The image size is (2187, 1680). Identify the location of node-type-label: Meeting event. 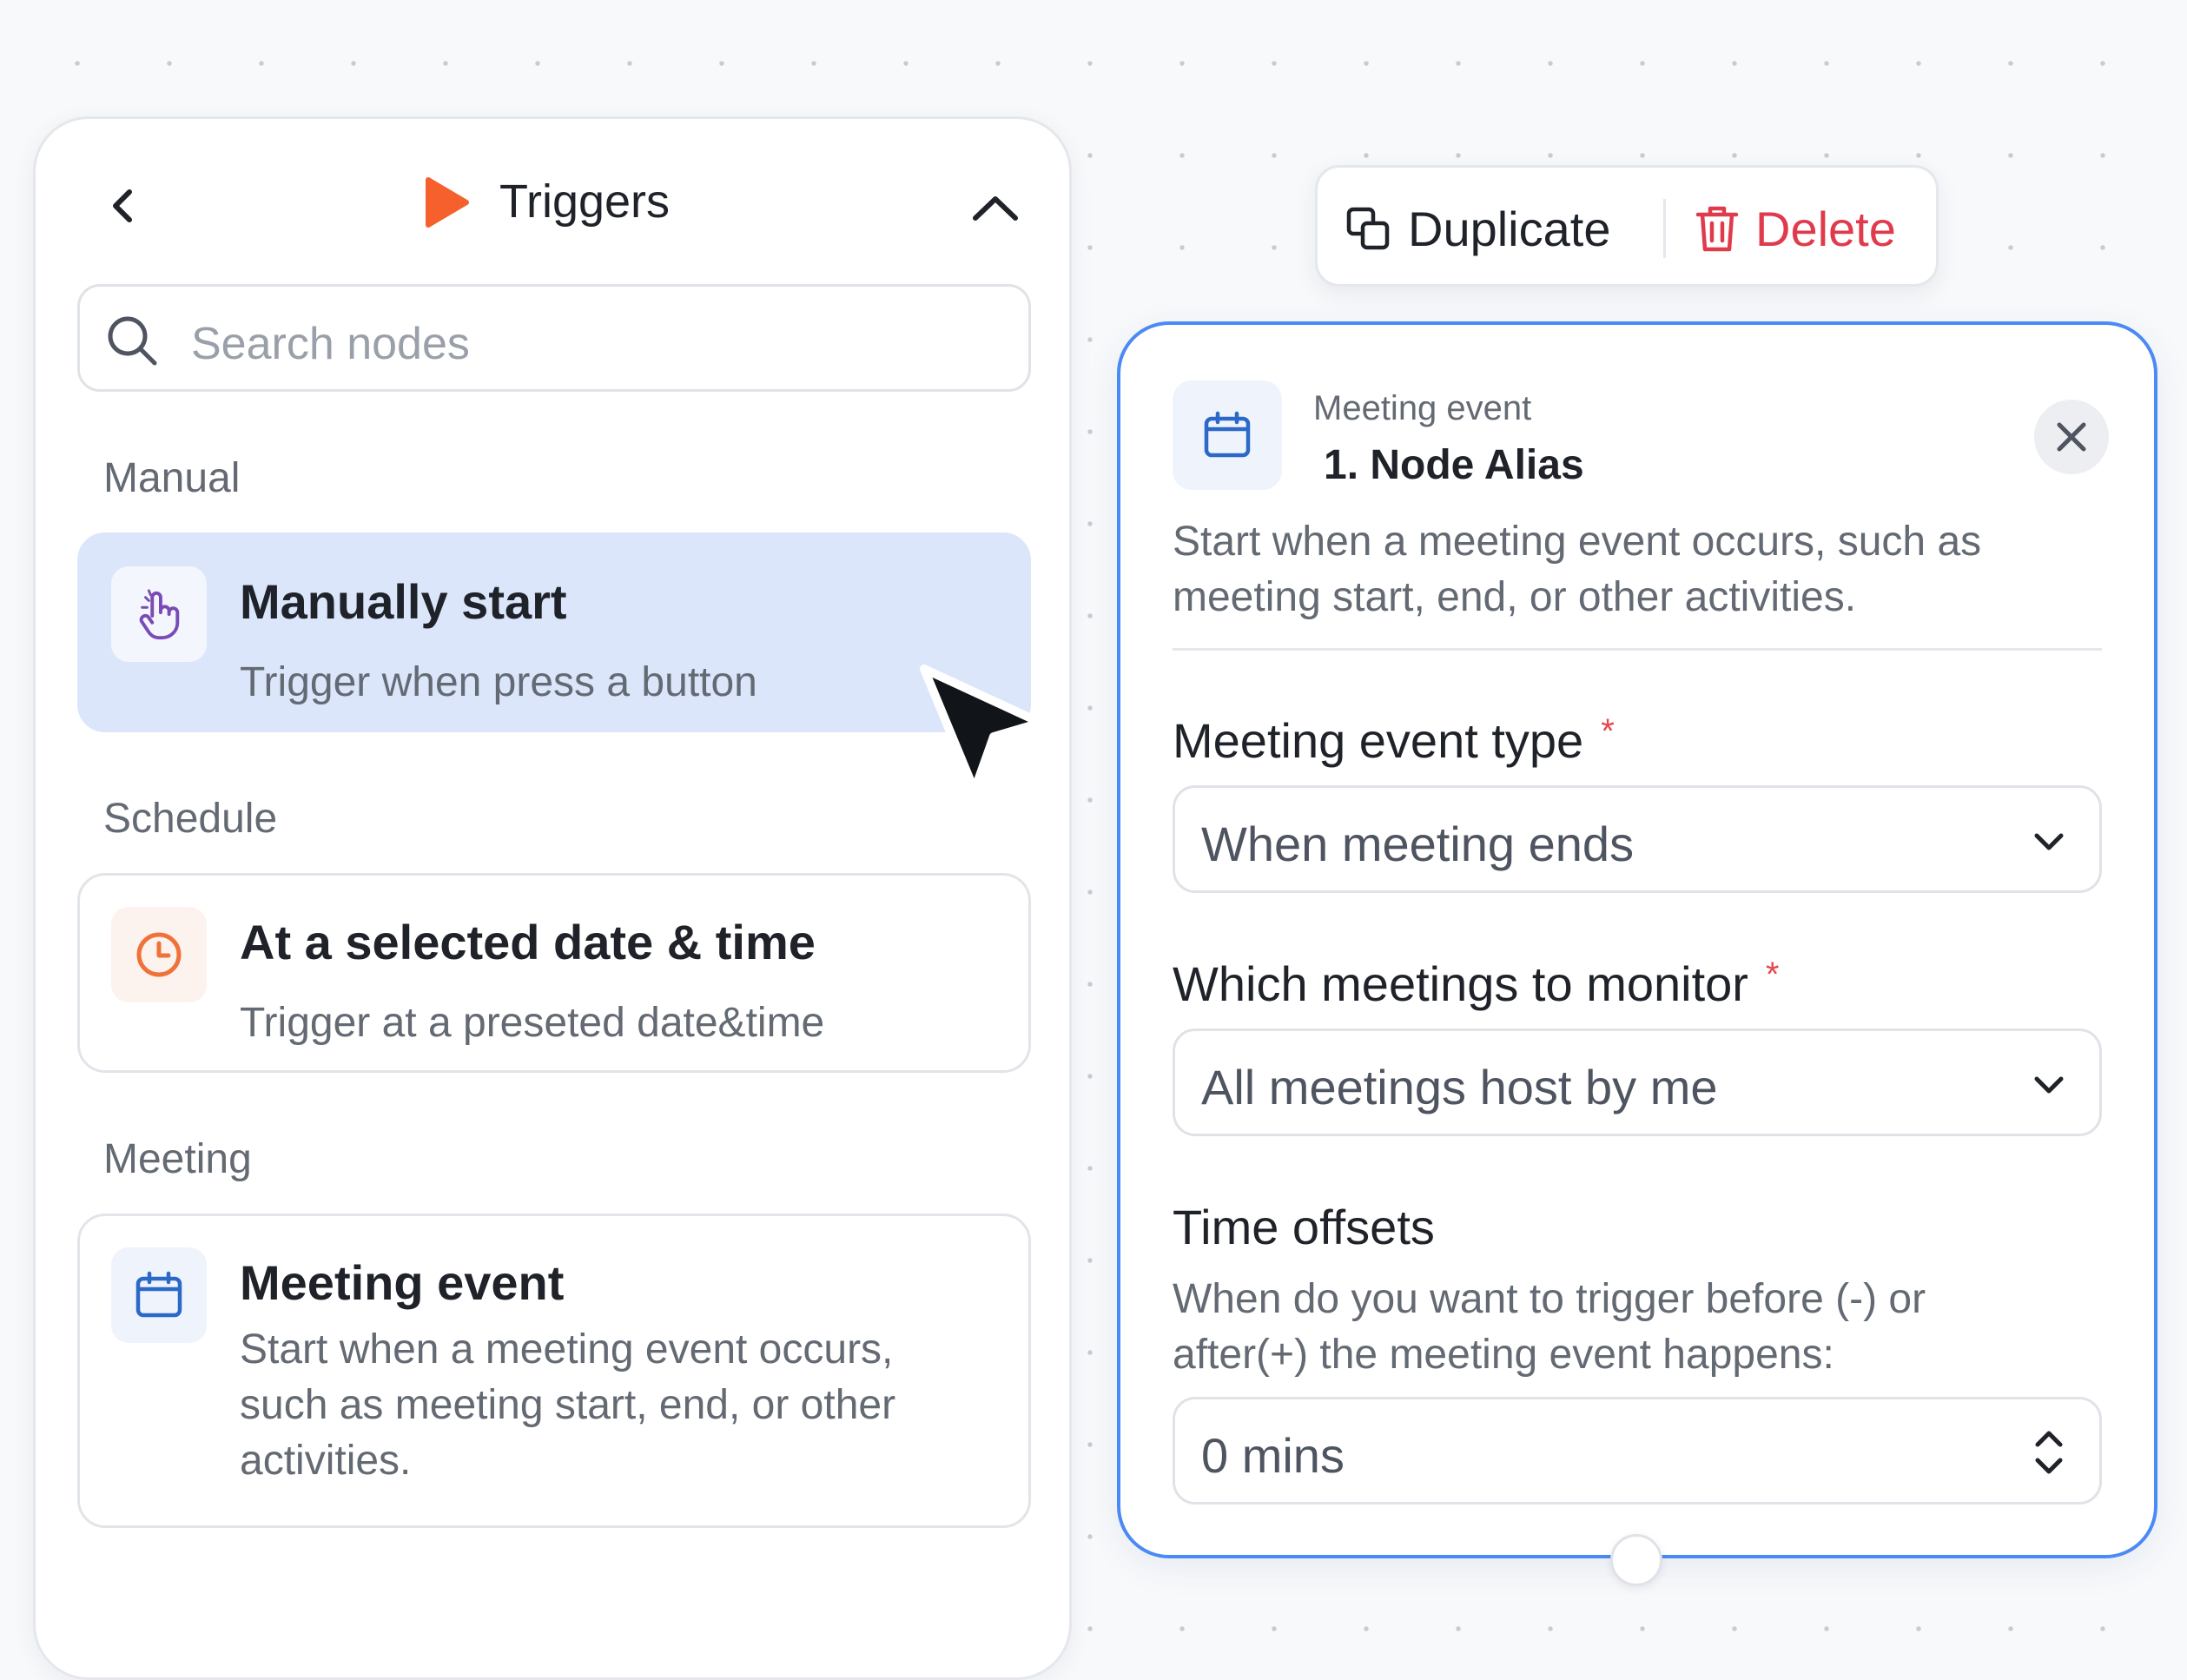
(1422, 408).